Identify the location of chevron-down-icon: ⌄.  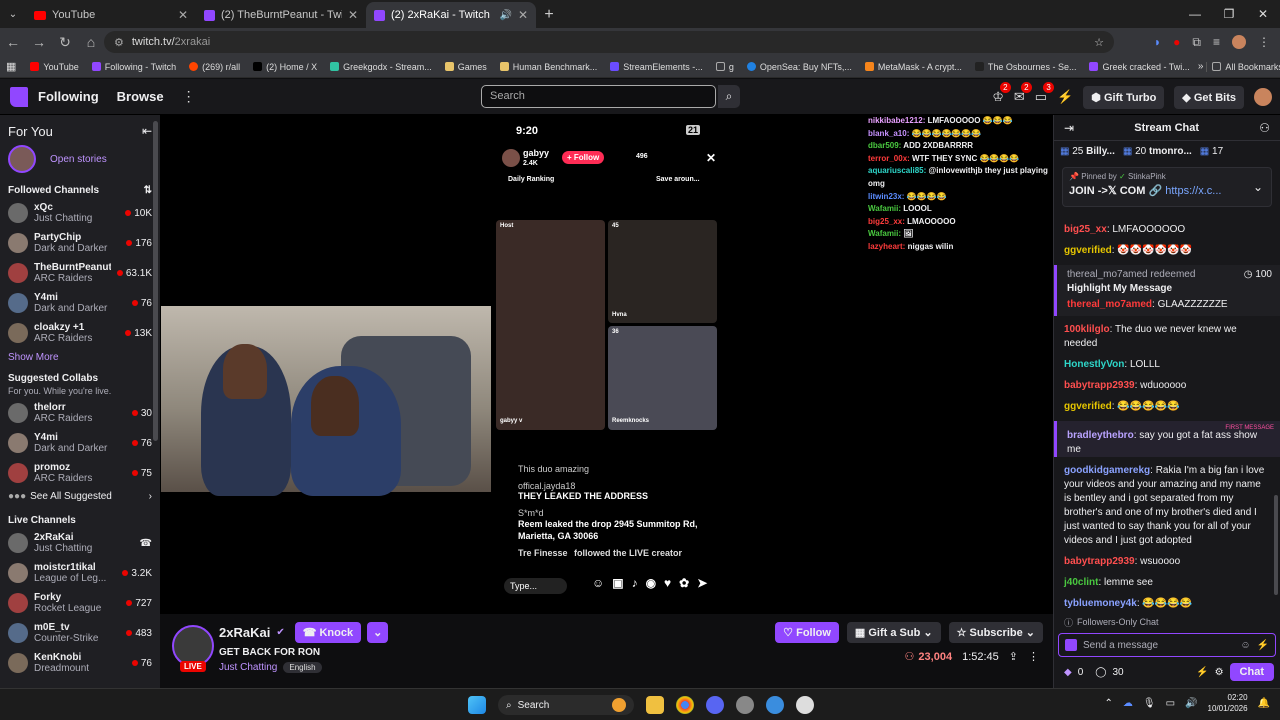
(1258, 187).